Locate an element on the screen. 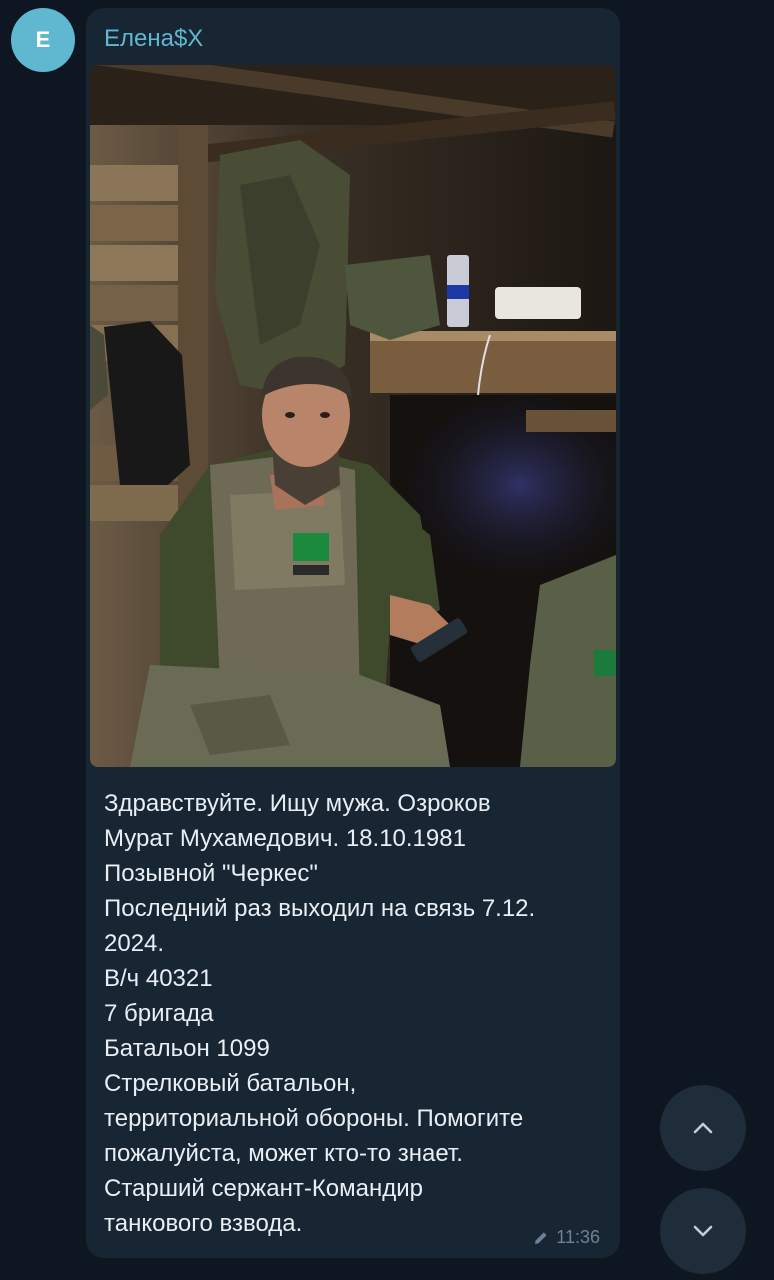 Image resolution: width=774 pixels, height=1280 pixels. message-line: пожалуйста, может кто-то знает. is located at coordinates (283, 1153).